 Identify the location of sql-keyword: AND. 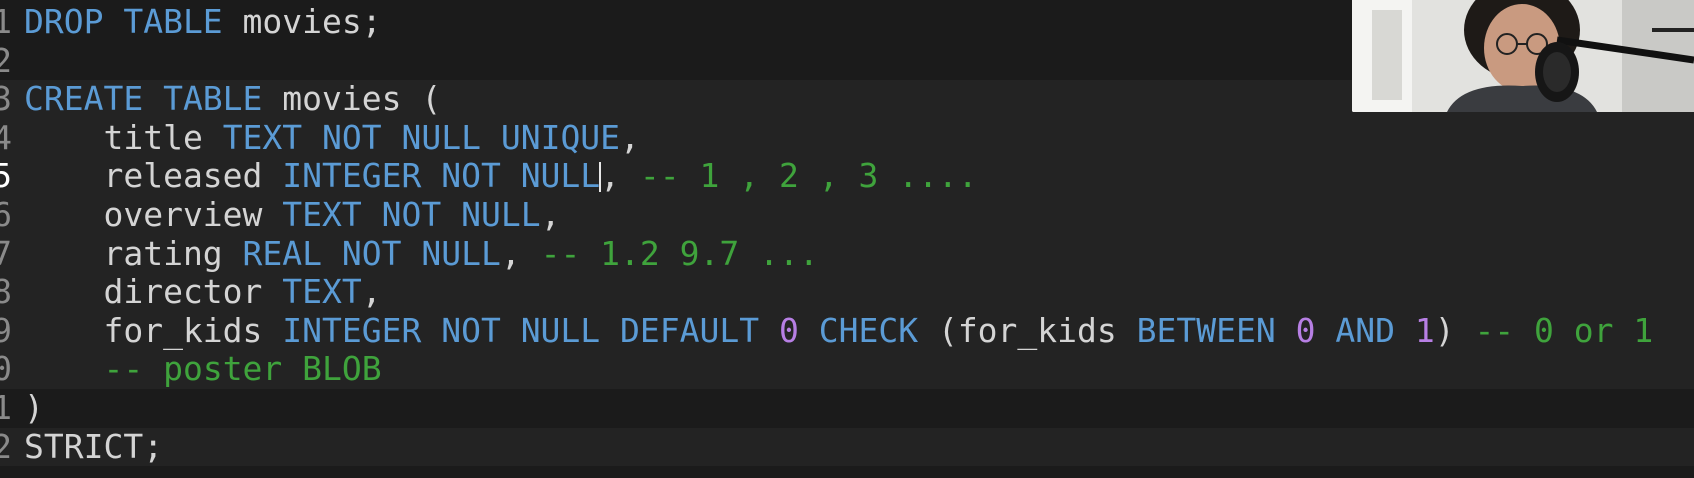
(1365, 330).